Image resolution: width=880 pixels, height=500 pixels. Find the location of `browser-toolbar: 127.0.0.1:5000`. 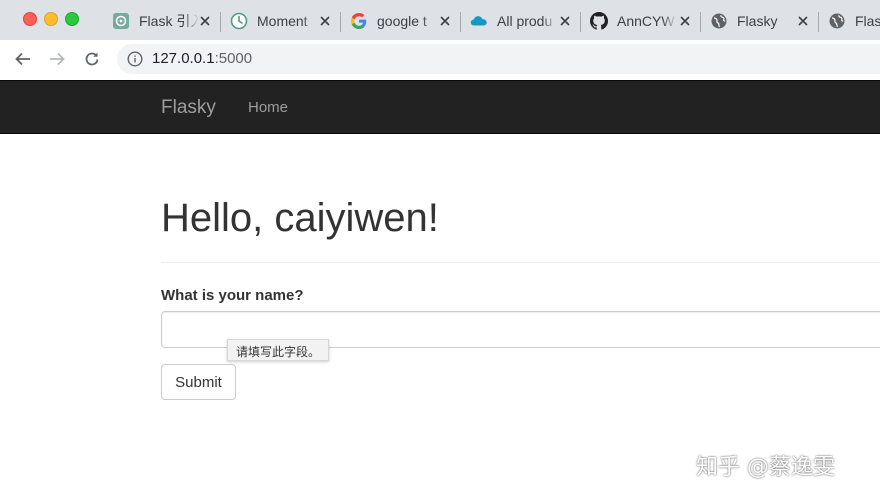

browser-toolbar: 127.0.0.1:5000 is located at coordinates (440, 59).